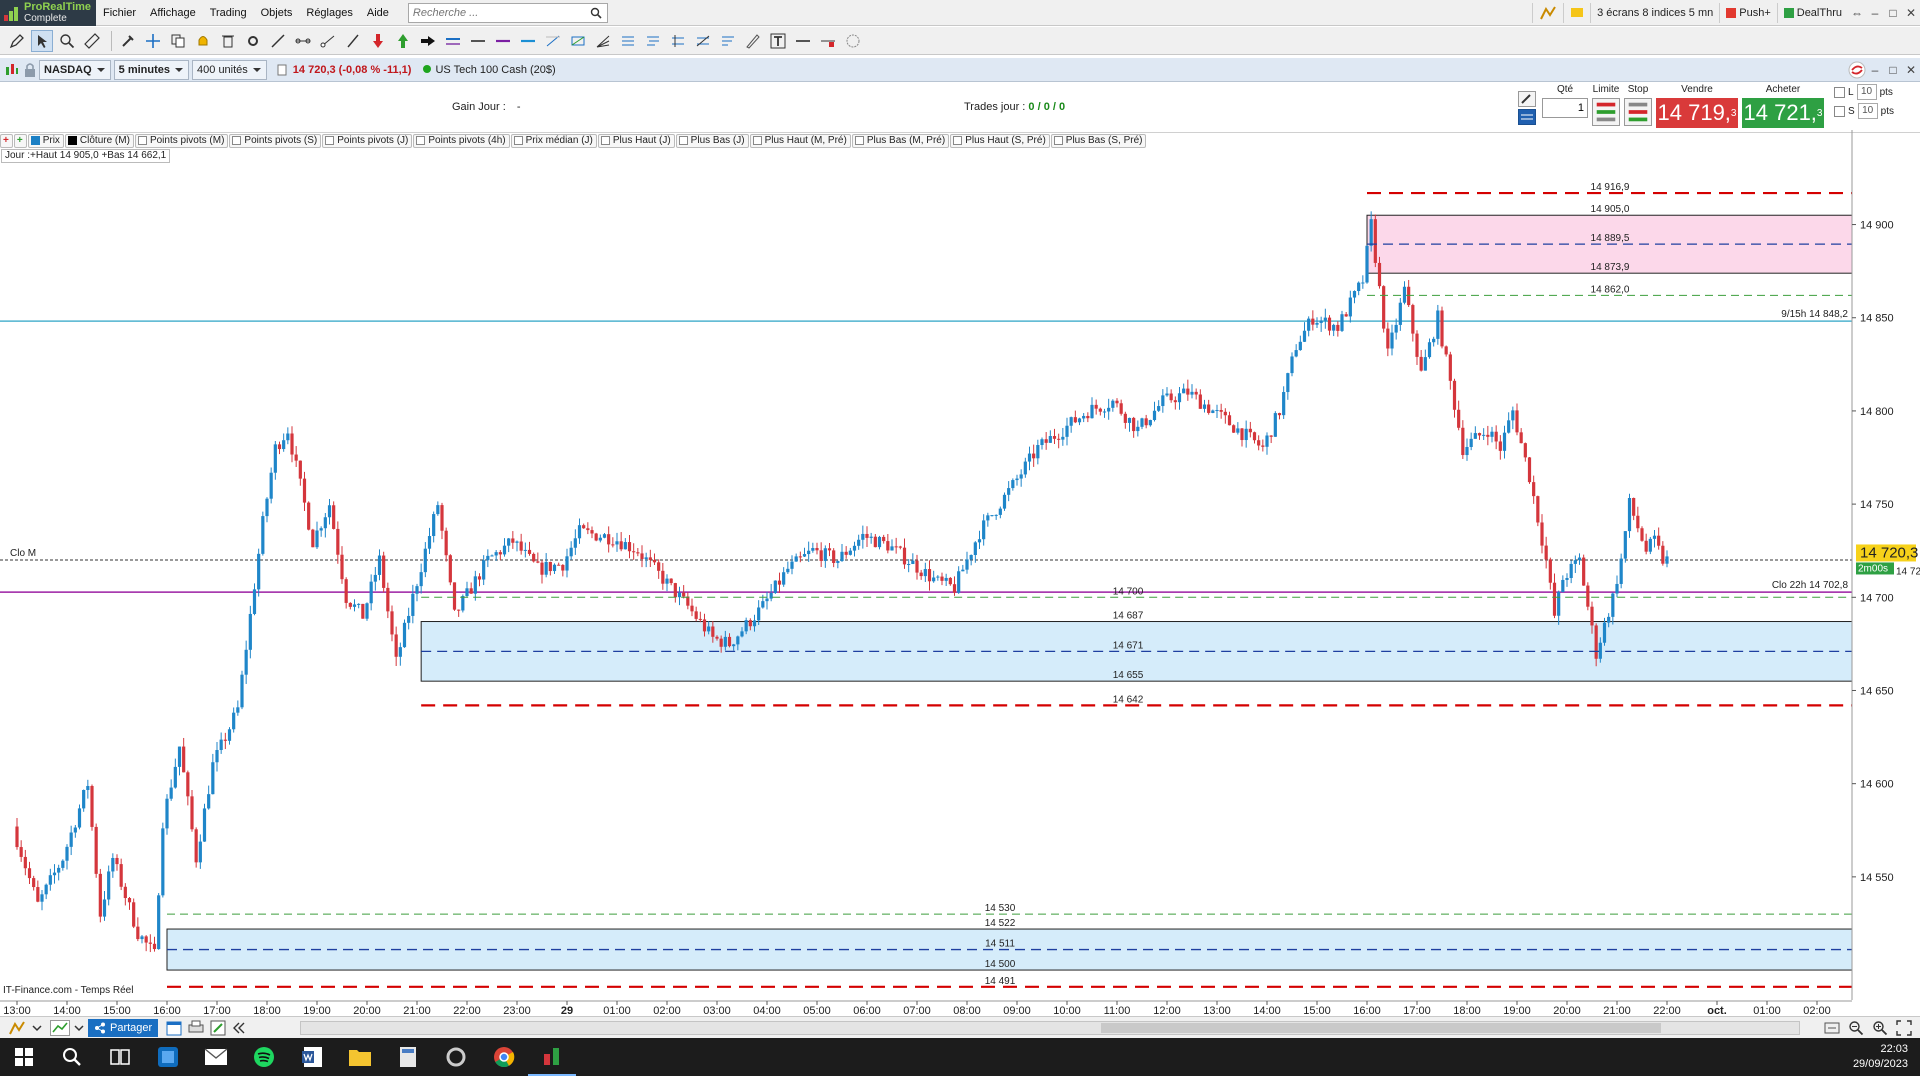 The height and width of the screenshot is (1076, 1920). What do you see at coordinates (278, 41) in the screenshot?
I see `trendline-icon` at bounding box center [278, 41].